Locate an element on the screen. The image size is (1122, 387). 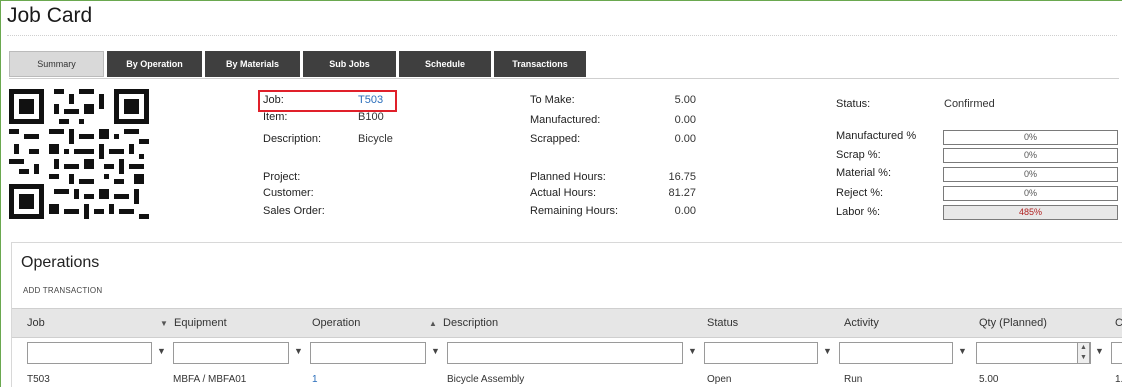
add-transaction-button: ADD TRANSACTION is located at coordinates (62, 290).